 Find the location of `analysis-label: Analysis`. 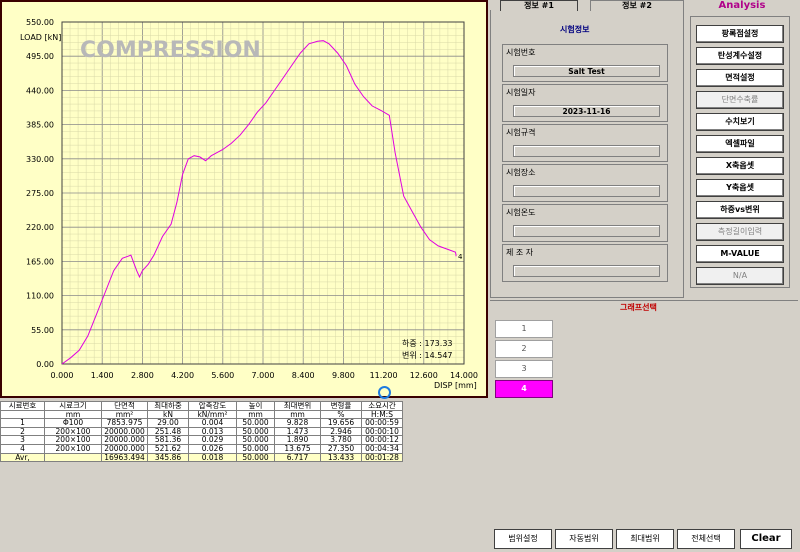

analysis-label: Analysis is located at coordinates (742, 5).